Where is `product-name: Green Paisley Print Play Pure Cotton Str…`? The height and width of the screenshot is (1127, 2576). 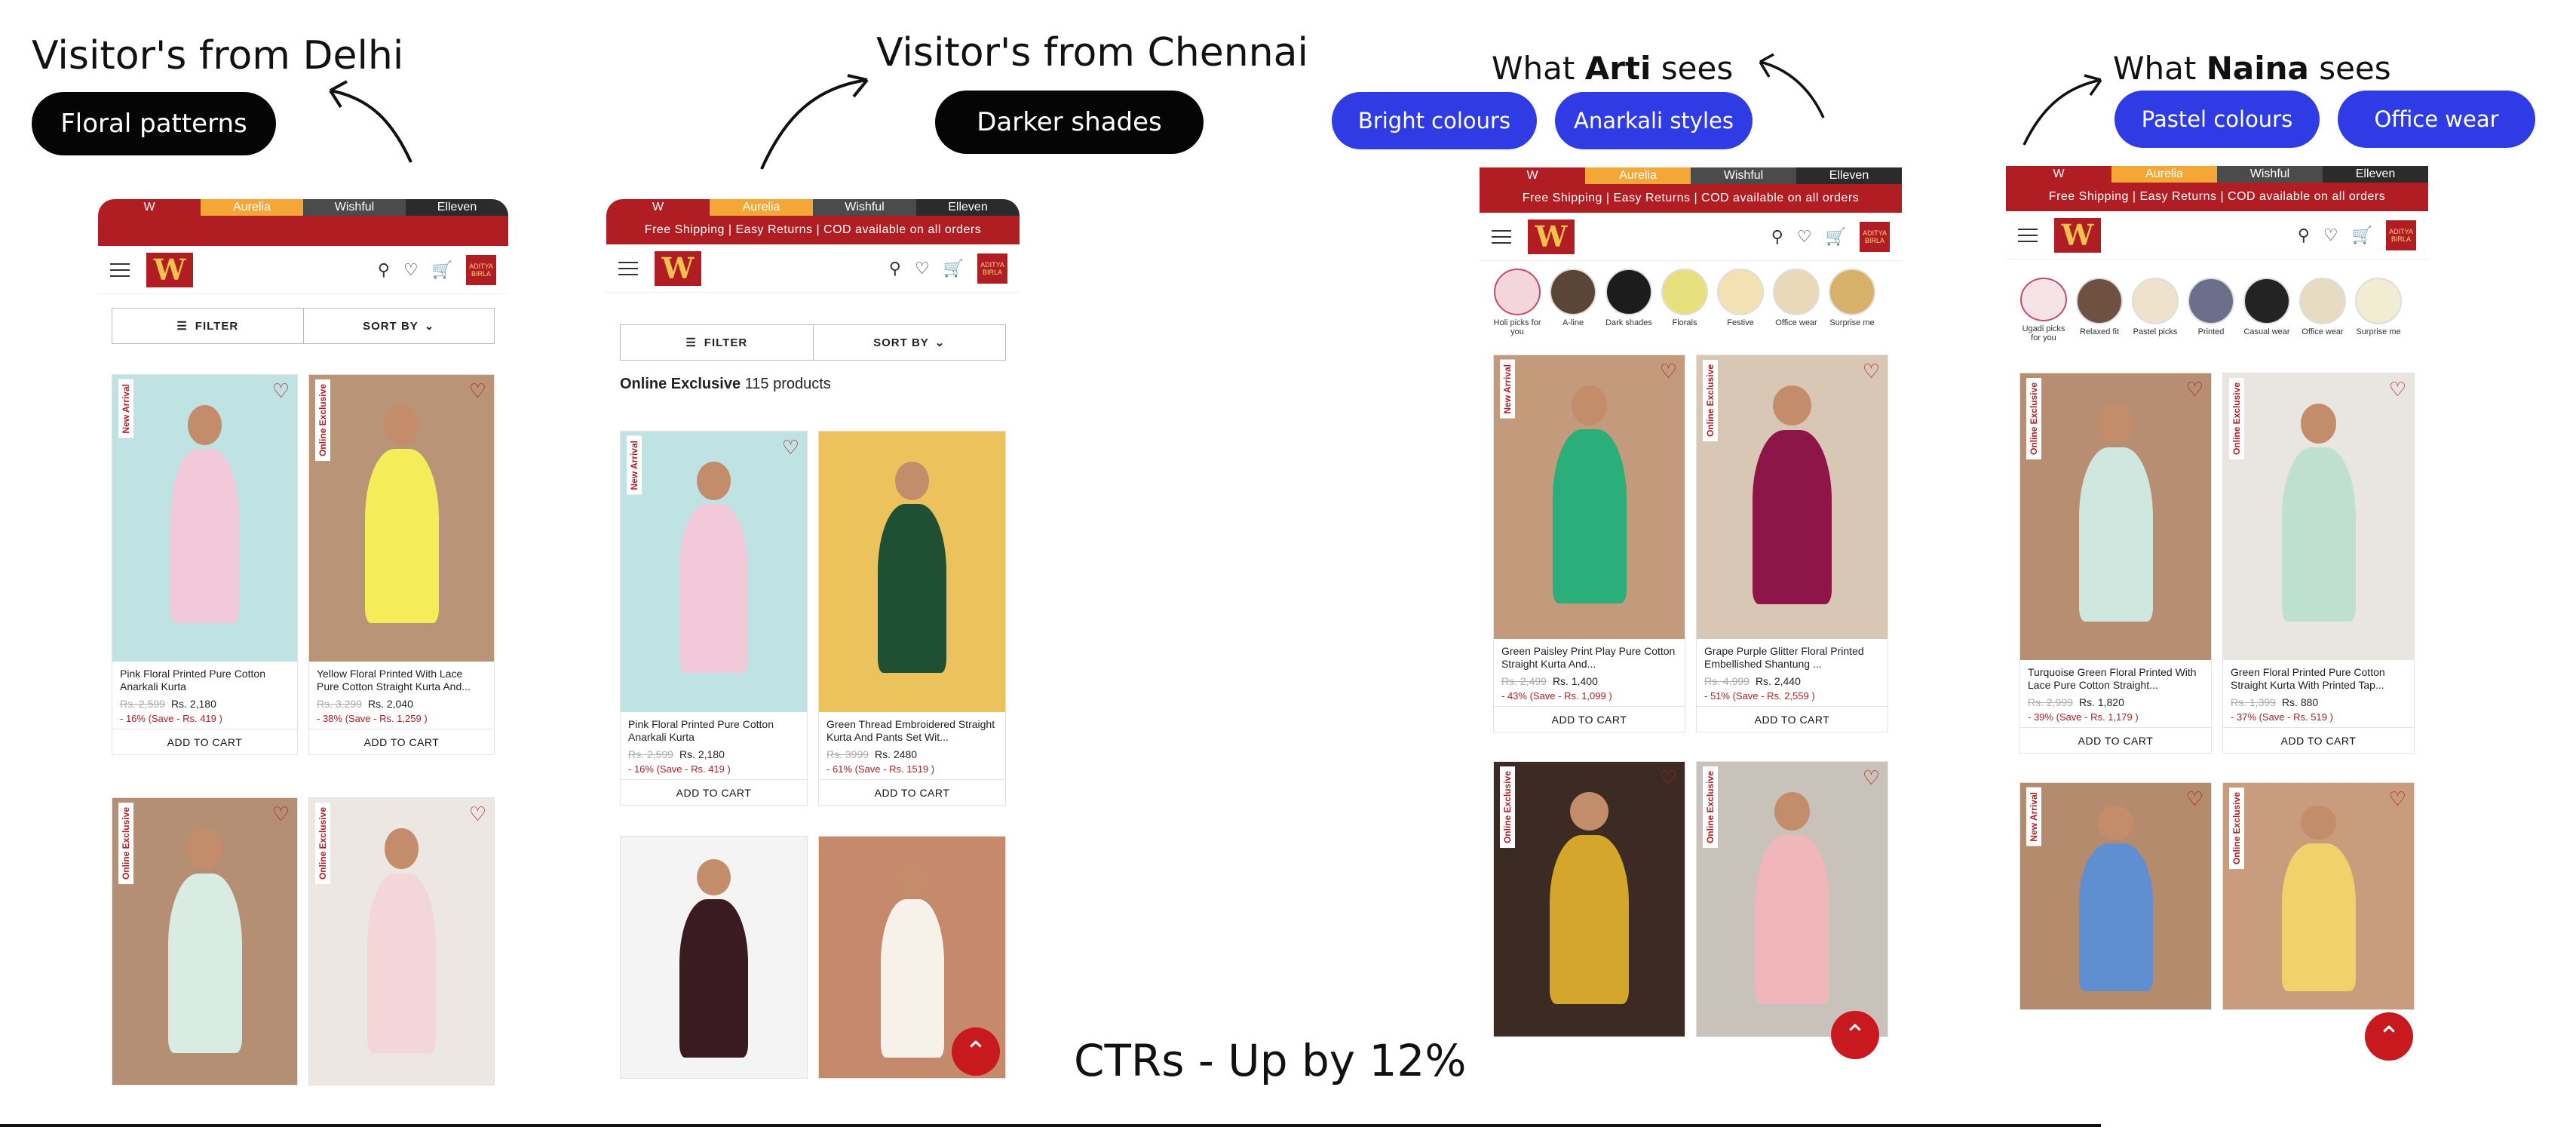
product-name: Green Paisley Print Play Pure Cotton Str… is located at coordinates (1589, 655).